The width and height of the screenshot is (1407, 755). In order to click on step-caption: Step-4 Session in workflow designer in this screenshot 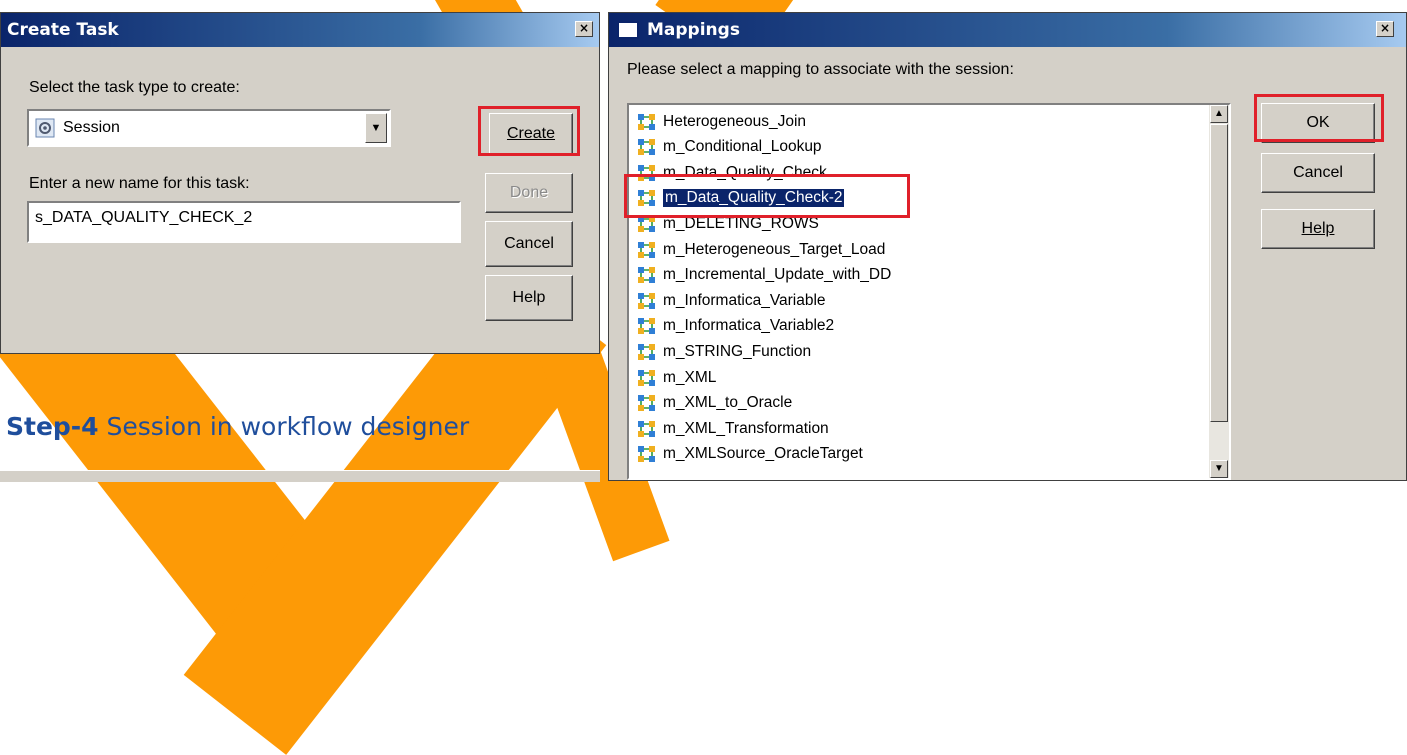, I will do `click(237, 426)`.